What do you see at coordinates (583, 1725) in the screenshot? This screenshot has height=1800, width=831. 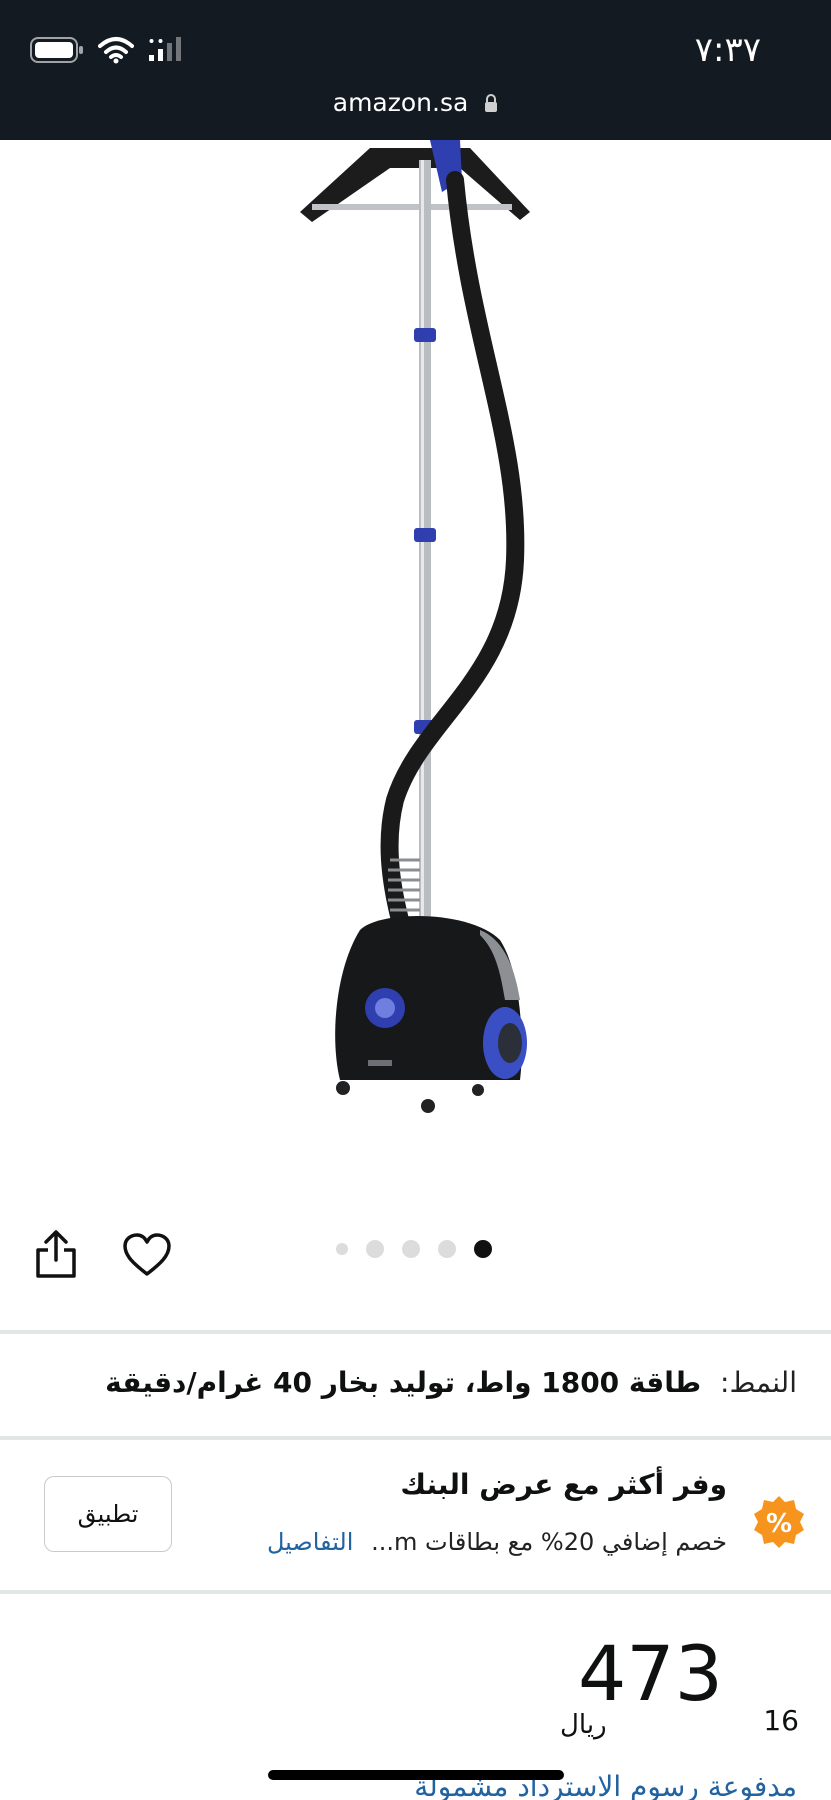 I see `price-currency: ريال` at bounding box center [583, 1725].